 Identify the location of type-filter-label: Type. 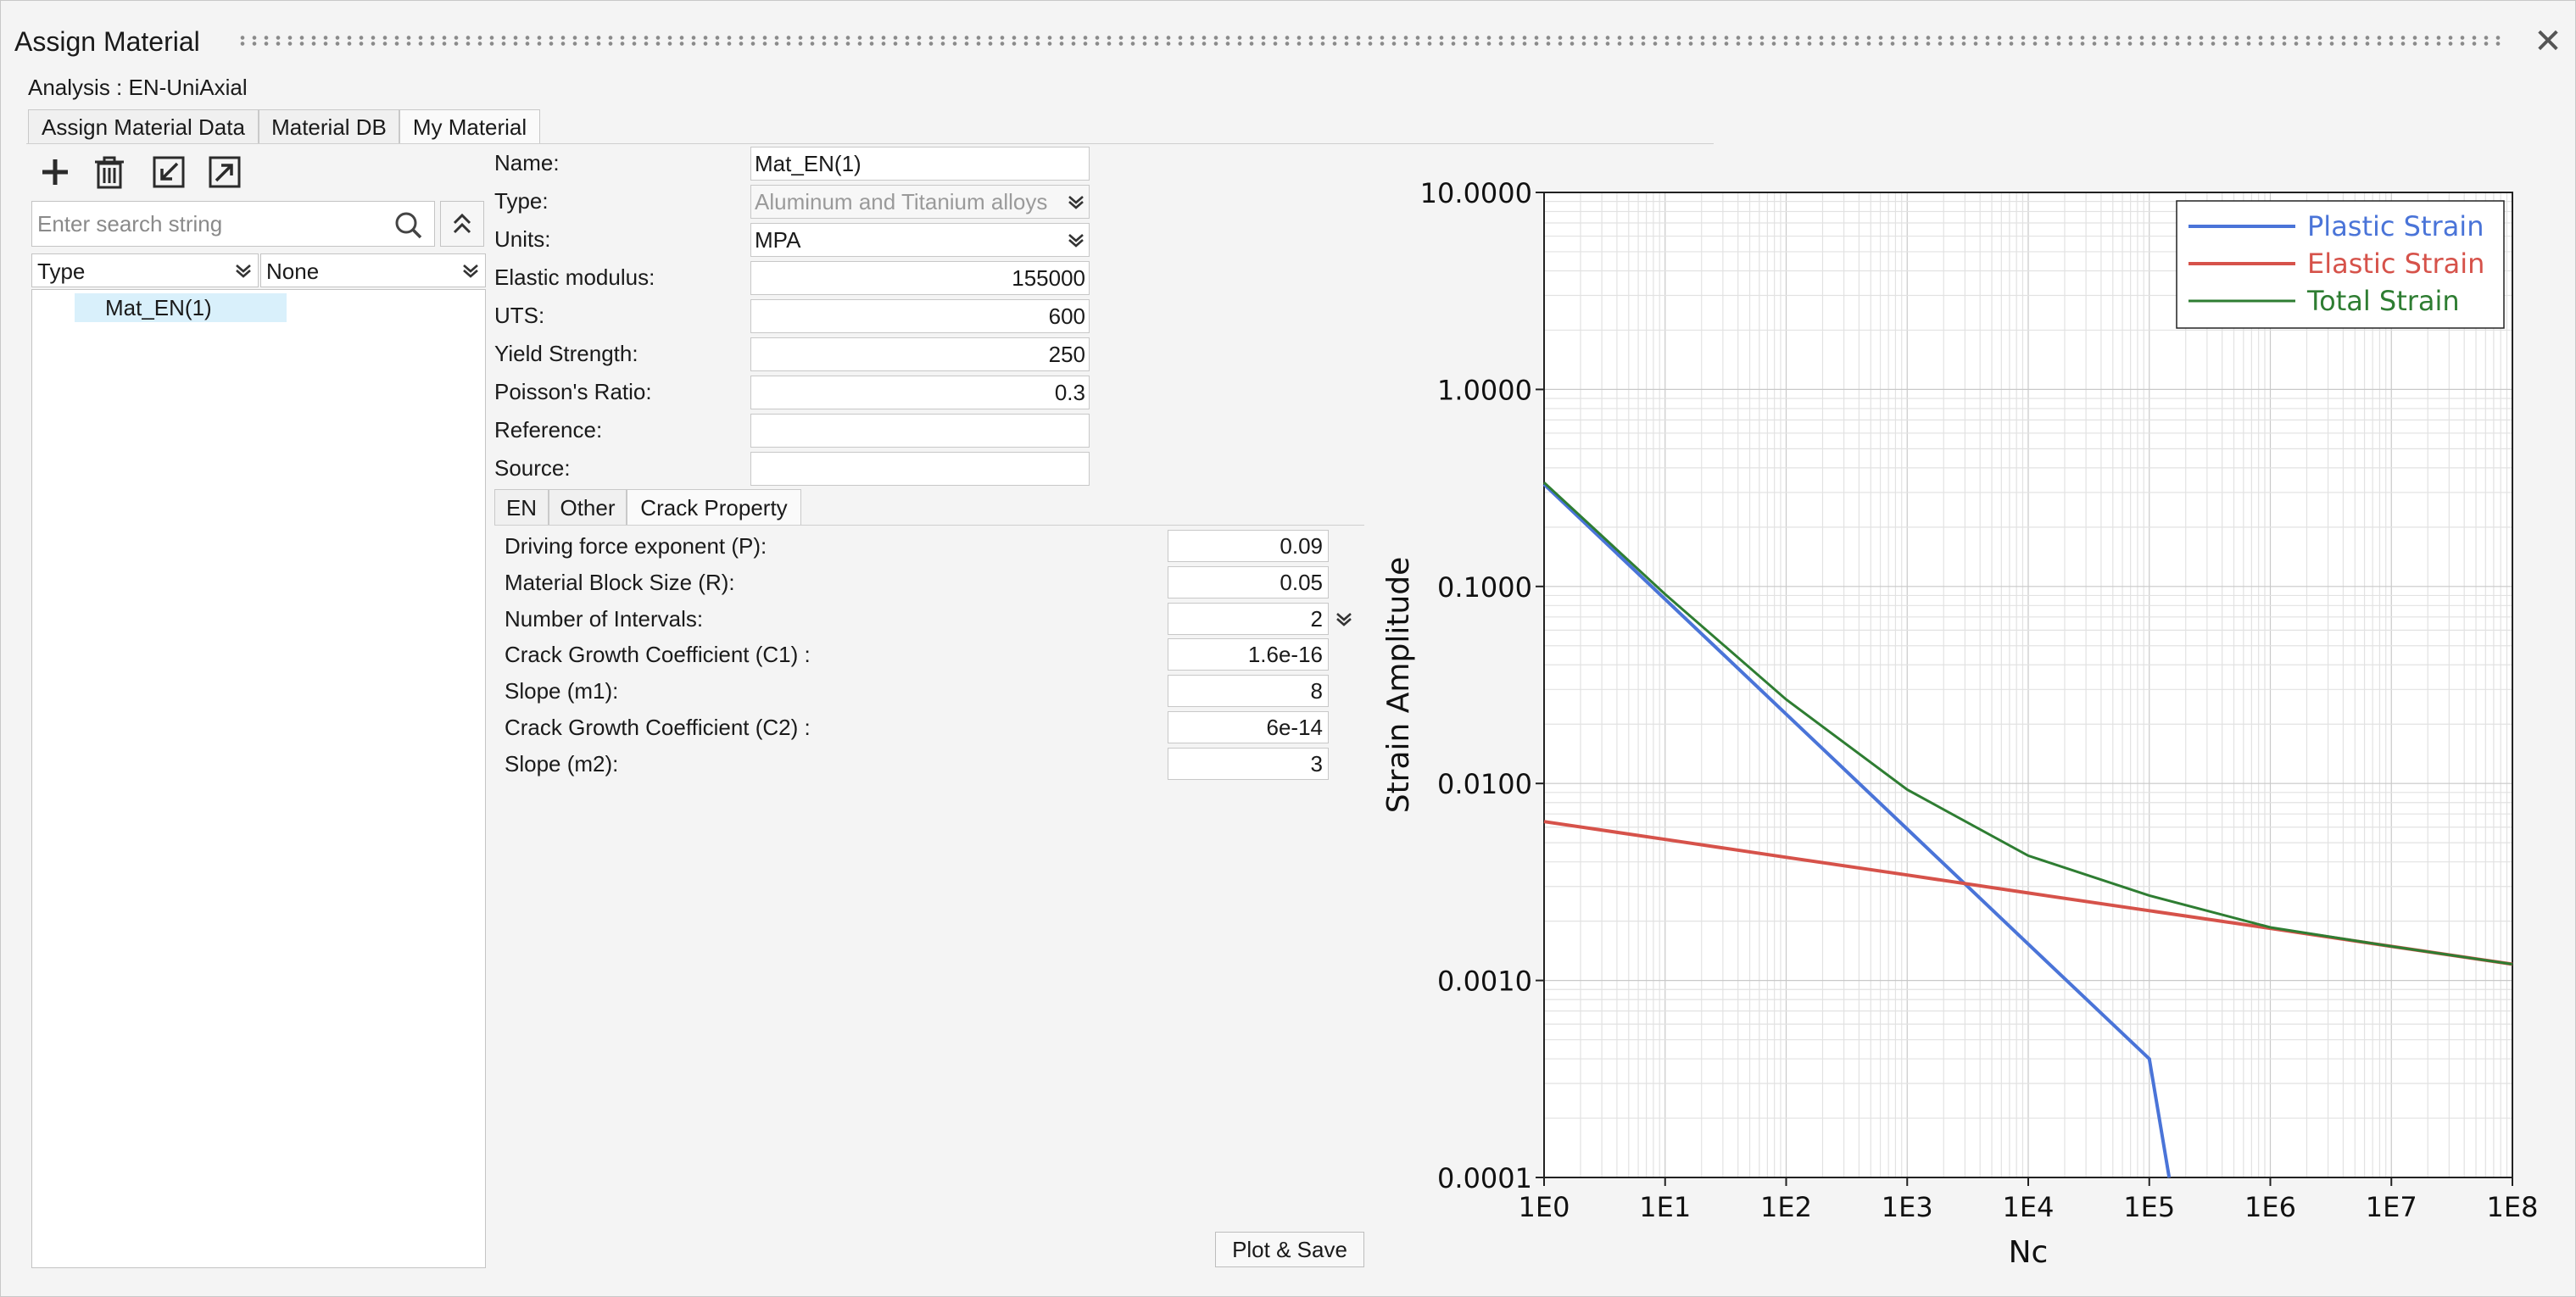
(61, 272).